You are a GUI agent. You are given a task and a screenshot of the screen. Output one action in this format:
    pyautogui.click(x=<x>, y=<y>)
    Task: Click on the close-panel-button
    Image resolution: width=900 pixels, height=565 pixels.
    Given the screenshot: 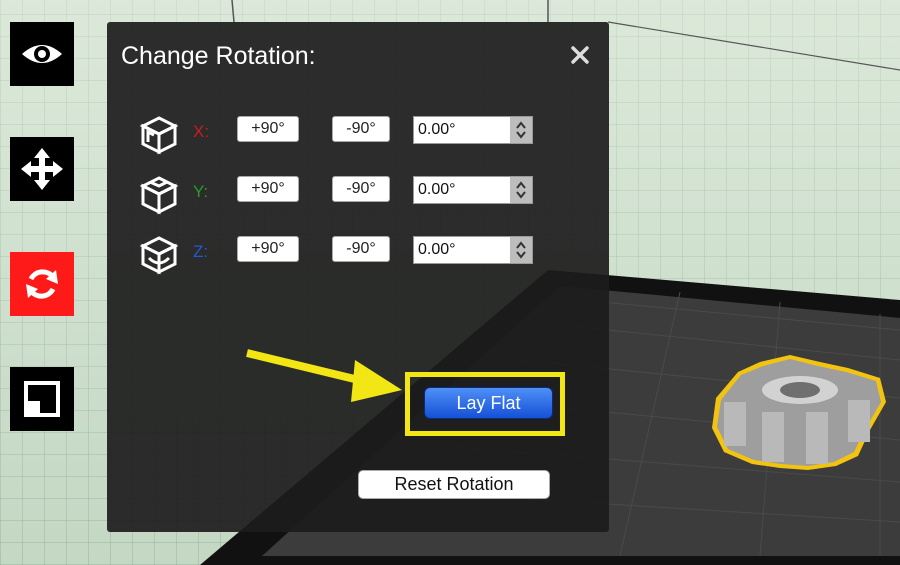 What is the action you would take?
    pyautogui.click(x=580, y=55)
    